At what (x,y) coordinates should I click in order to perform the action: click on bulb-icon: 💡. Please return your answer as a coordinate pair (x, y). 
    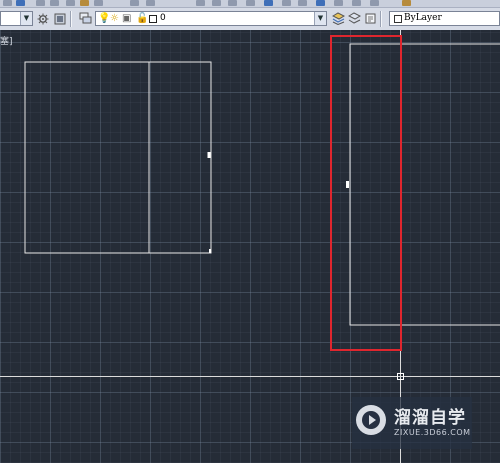
    Looking at the image, I should click on (104, 18).